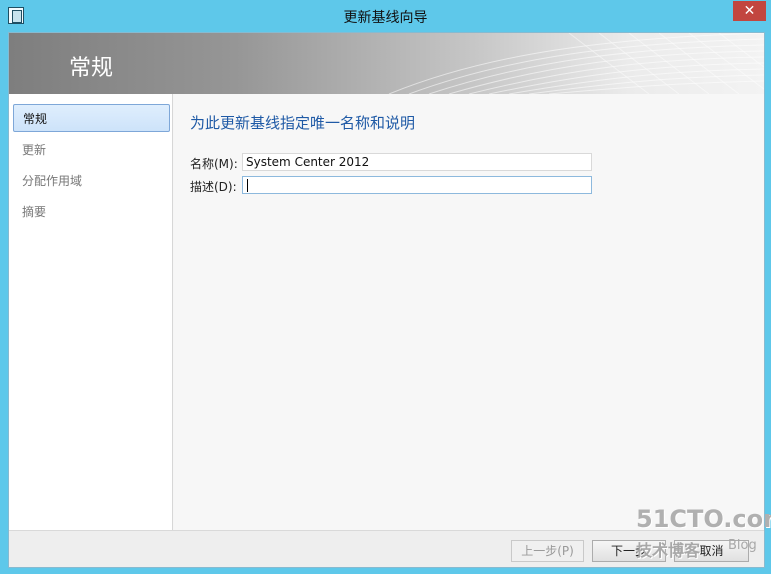 The height and width of the screenshot is (574, 771). Describe the element at coordinates (91, 181) in the screenshot. I see `nav-item-scopes: 分配作用域` at that location.